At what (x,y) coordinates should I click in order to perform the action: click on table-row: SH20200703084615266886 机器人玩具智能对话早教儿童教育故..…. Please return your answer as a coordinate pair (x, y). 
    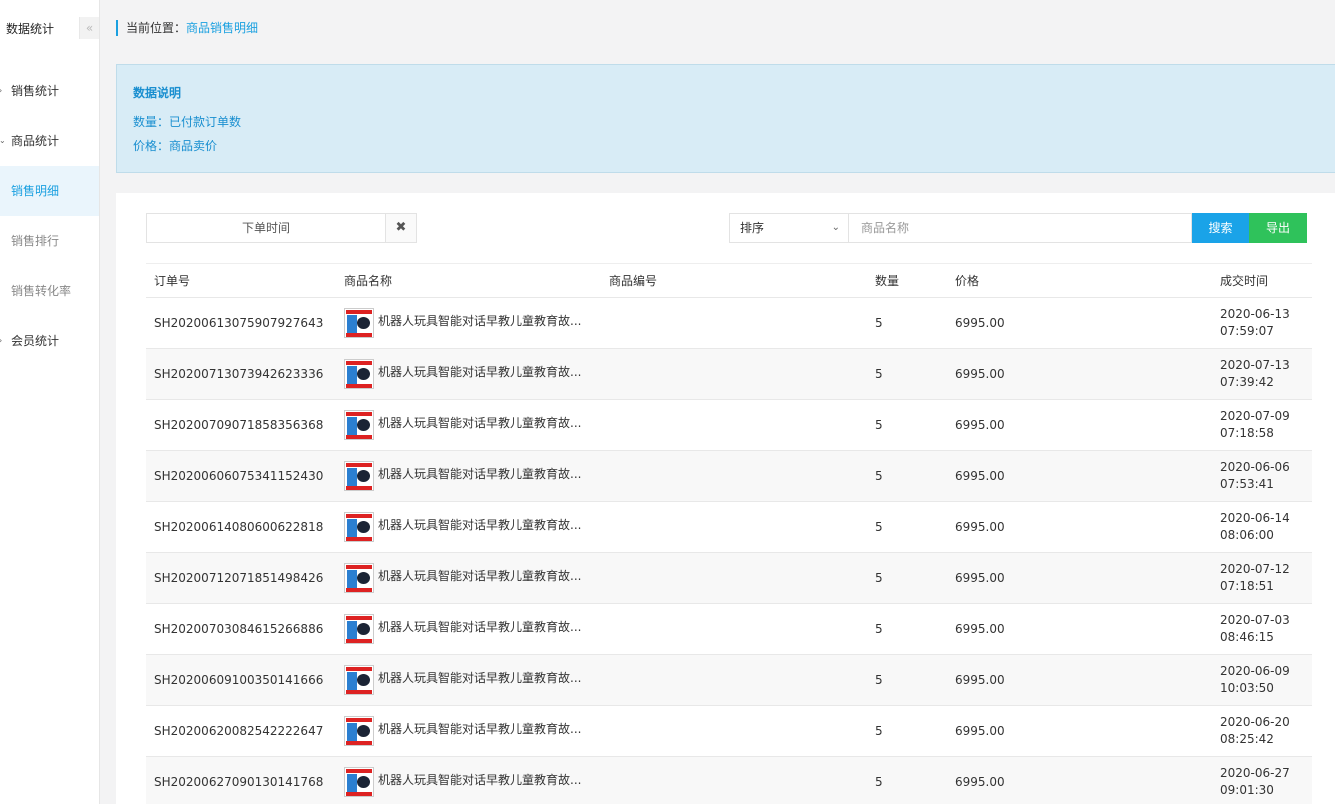
    Looking at the image, I should click on (729, 629).